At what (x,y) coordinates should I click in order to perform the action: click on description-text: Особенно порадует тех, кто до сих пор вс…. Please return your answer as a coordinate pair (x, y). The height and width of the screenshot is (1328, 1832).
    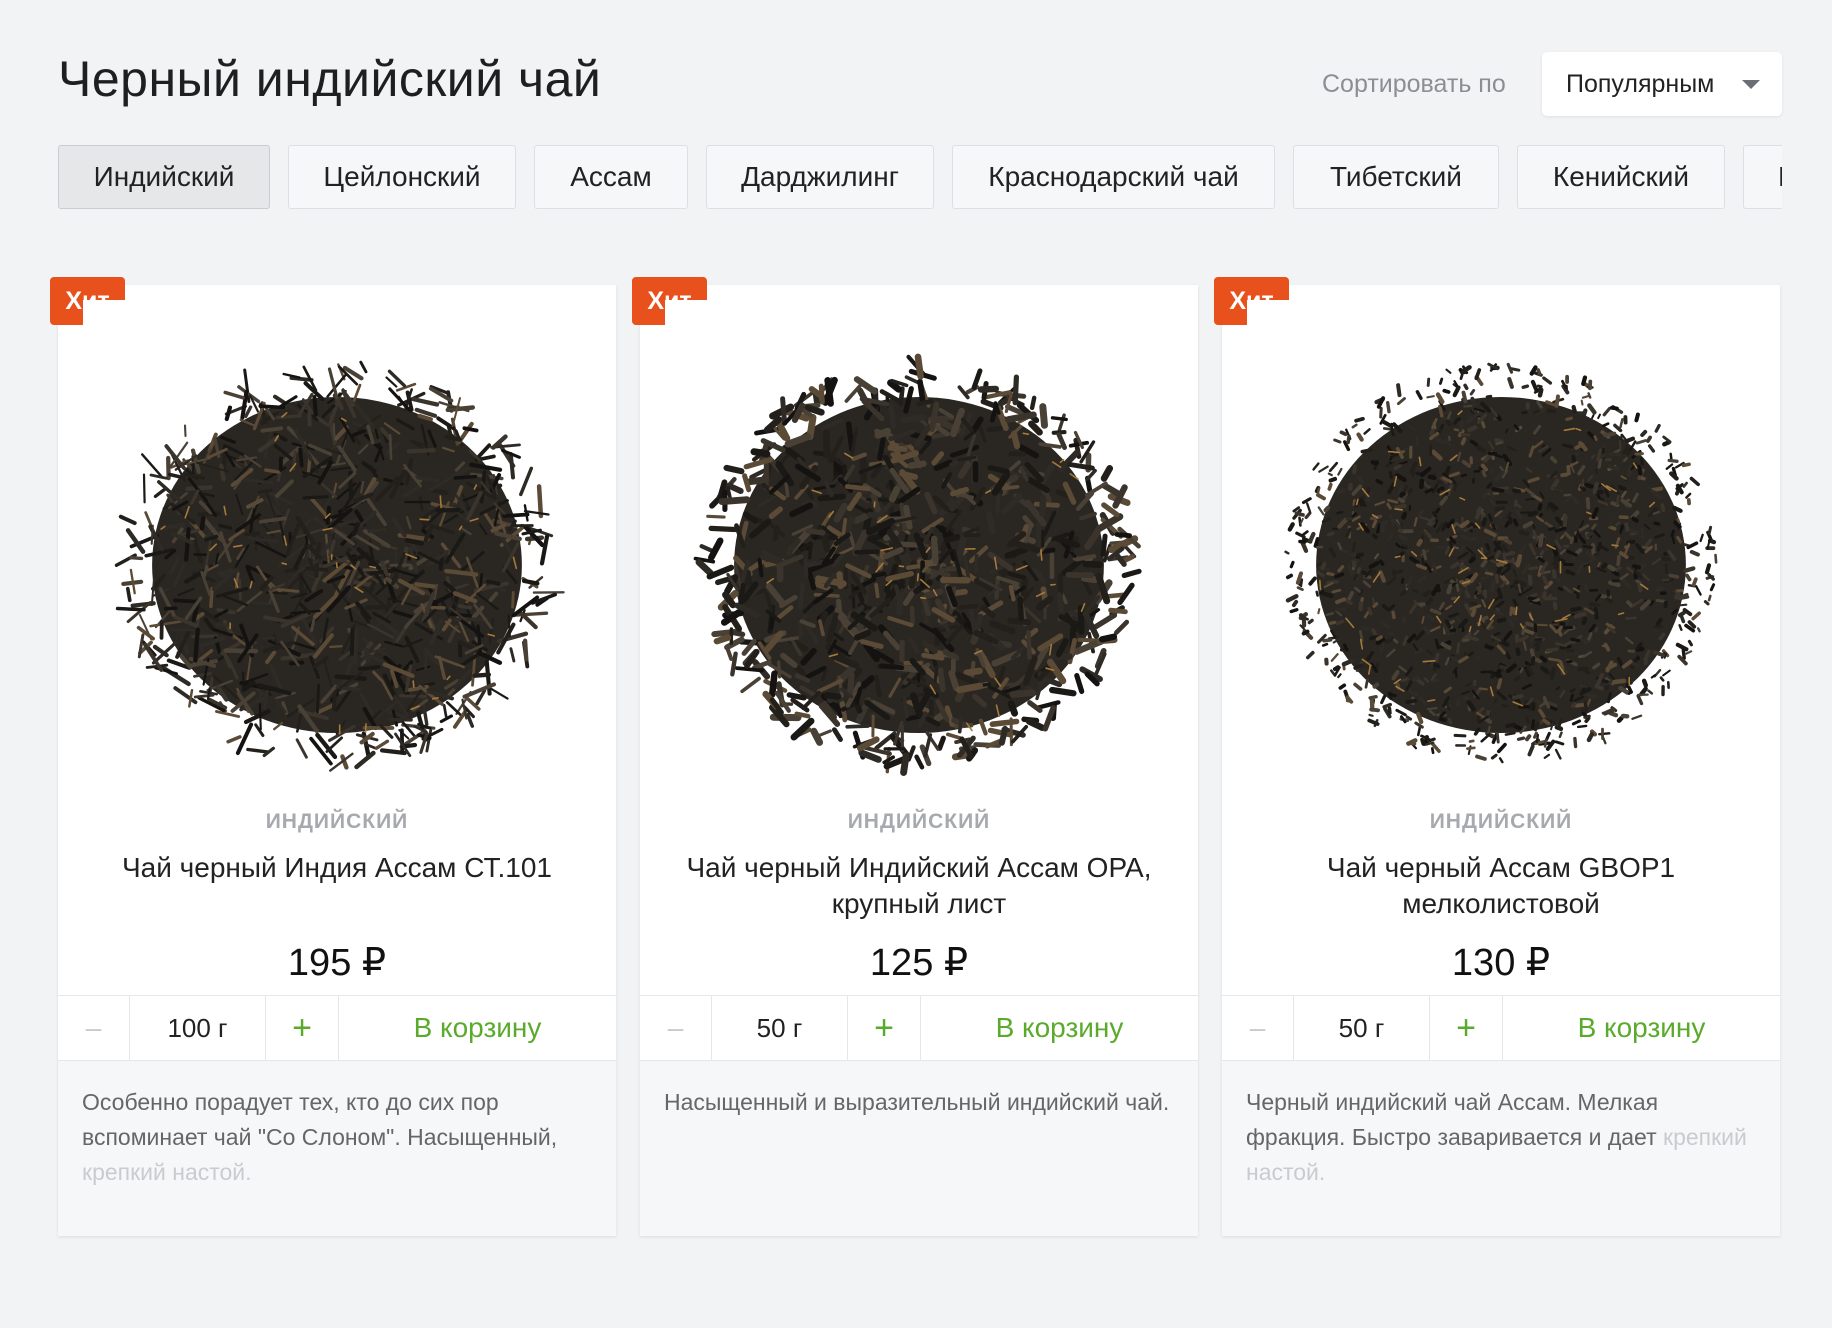
    Looking at the image, I should click on (320, 1119).